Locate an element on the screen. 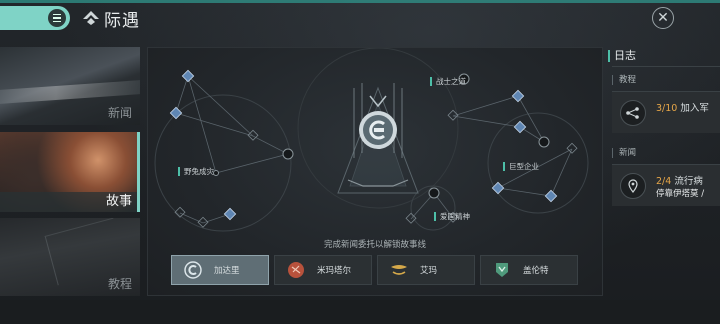 The width and height of the screenshot is (720, 324). page-title: 际遇 is located at coordinates (122, 20).